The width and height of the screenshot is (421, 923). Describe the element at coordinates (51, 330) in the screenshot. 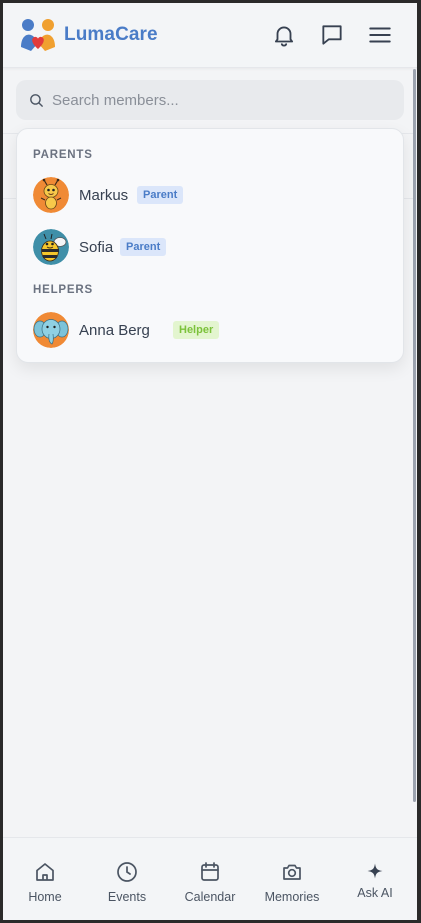

I see `elephant-avatar` at that location.